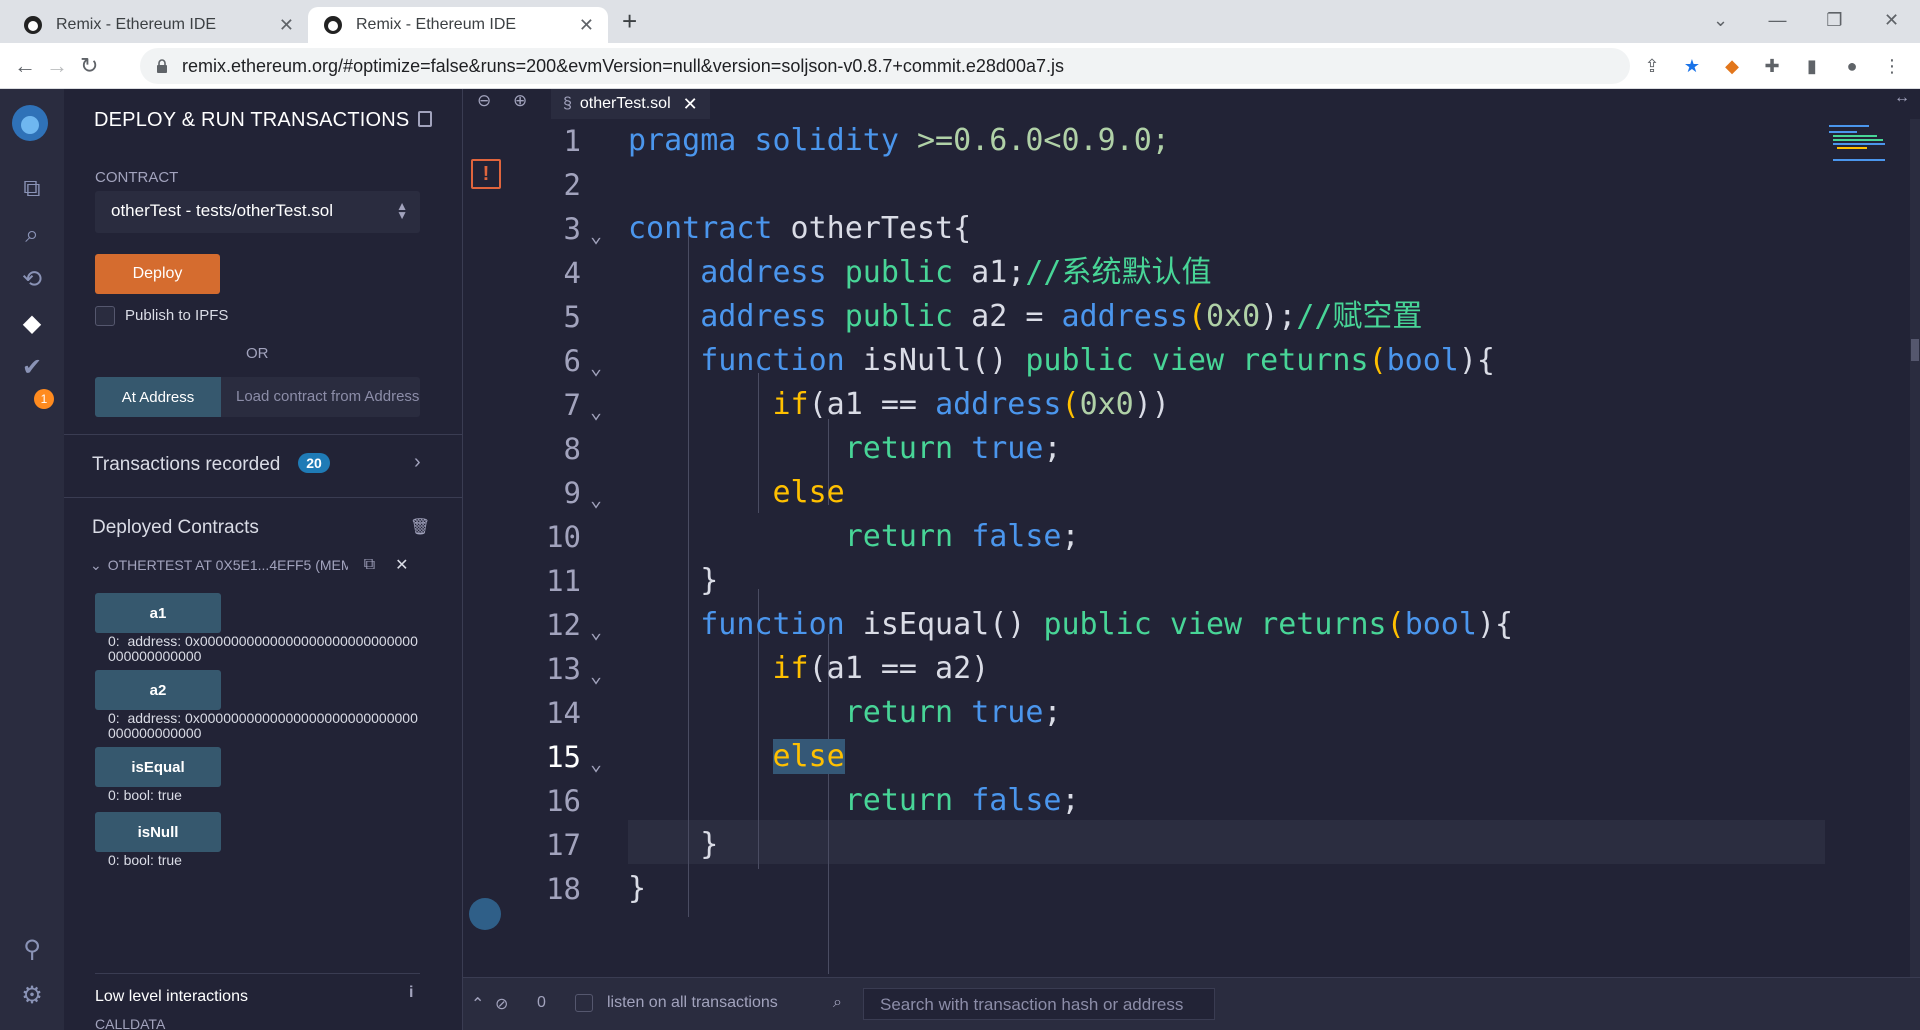 The image size is (1920, 1030). What do you see at coordinates (158, 832) in the screenshot?
I see `function-button-isnull: isNull` at bounding box center [158, 832].